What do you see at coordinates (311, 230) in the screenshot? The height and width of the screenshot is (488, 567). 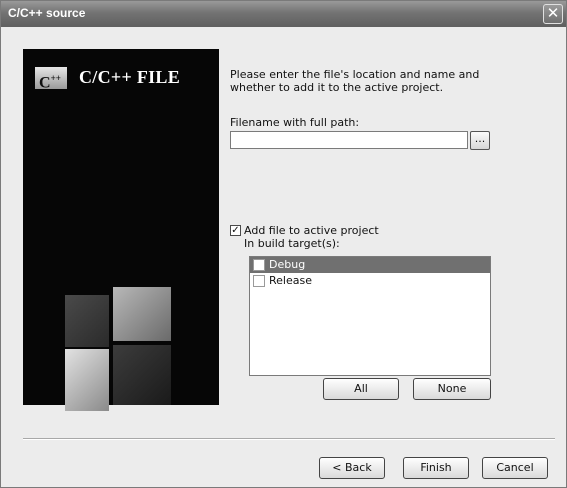 I see `add-to-project-label: Add file to active project` at bounding box center [311, 230].